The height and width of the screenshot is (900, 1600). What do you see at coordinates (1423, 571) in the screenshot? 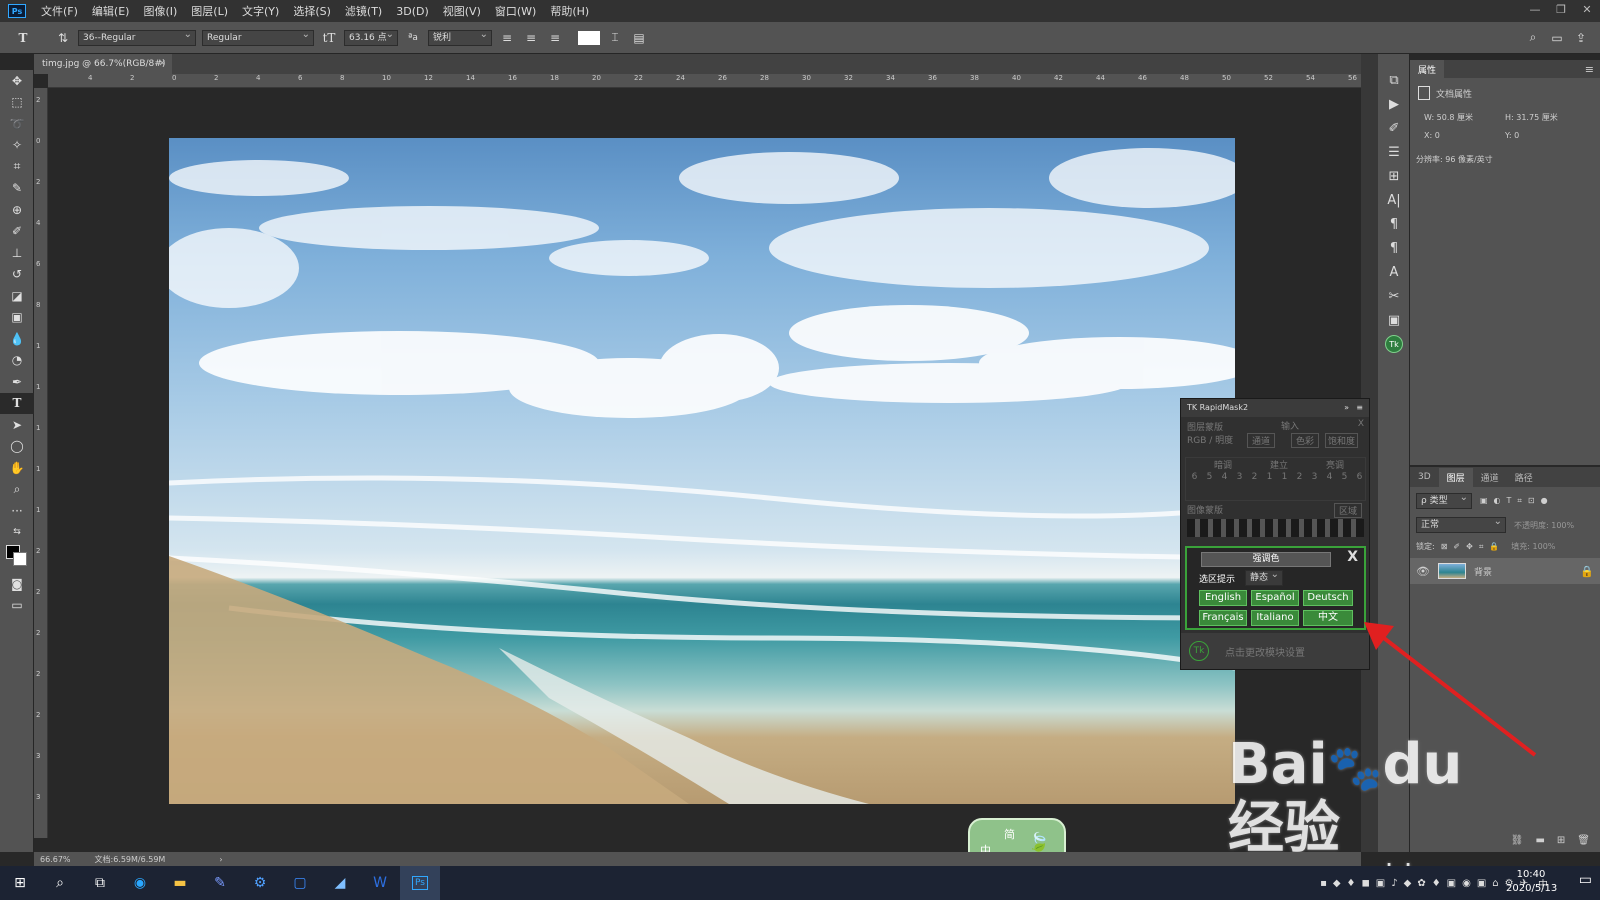
I see `visibility-eye-icon: 👁` at bounding box center [1423, 571].